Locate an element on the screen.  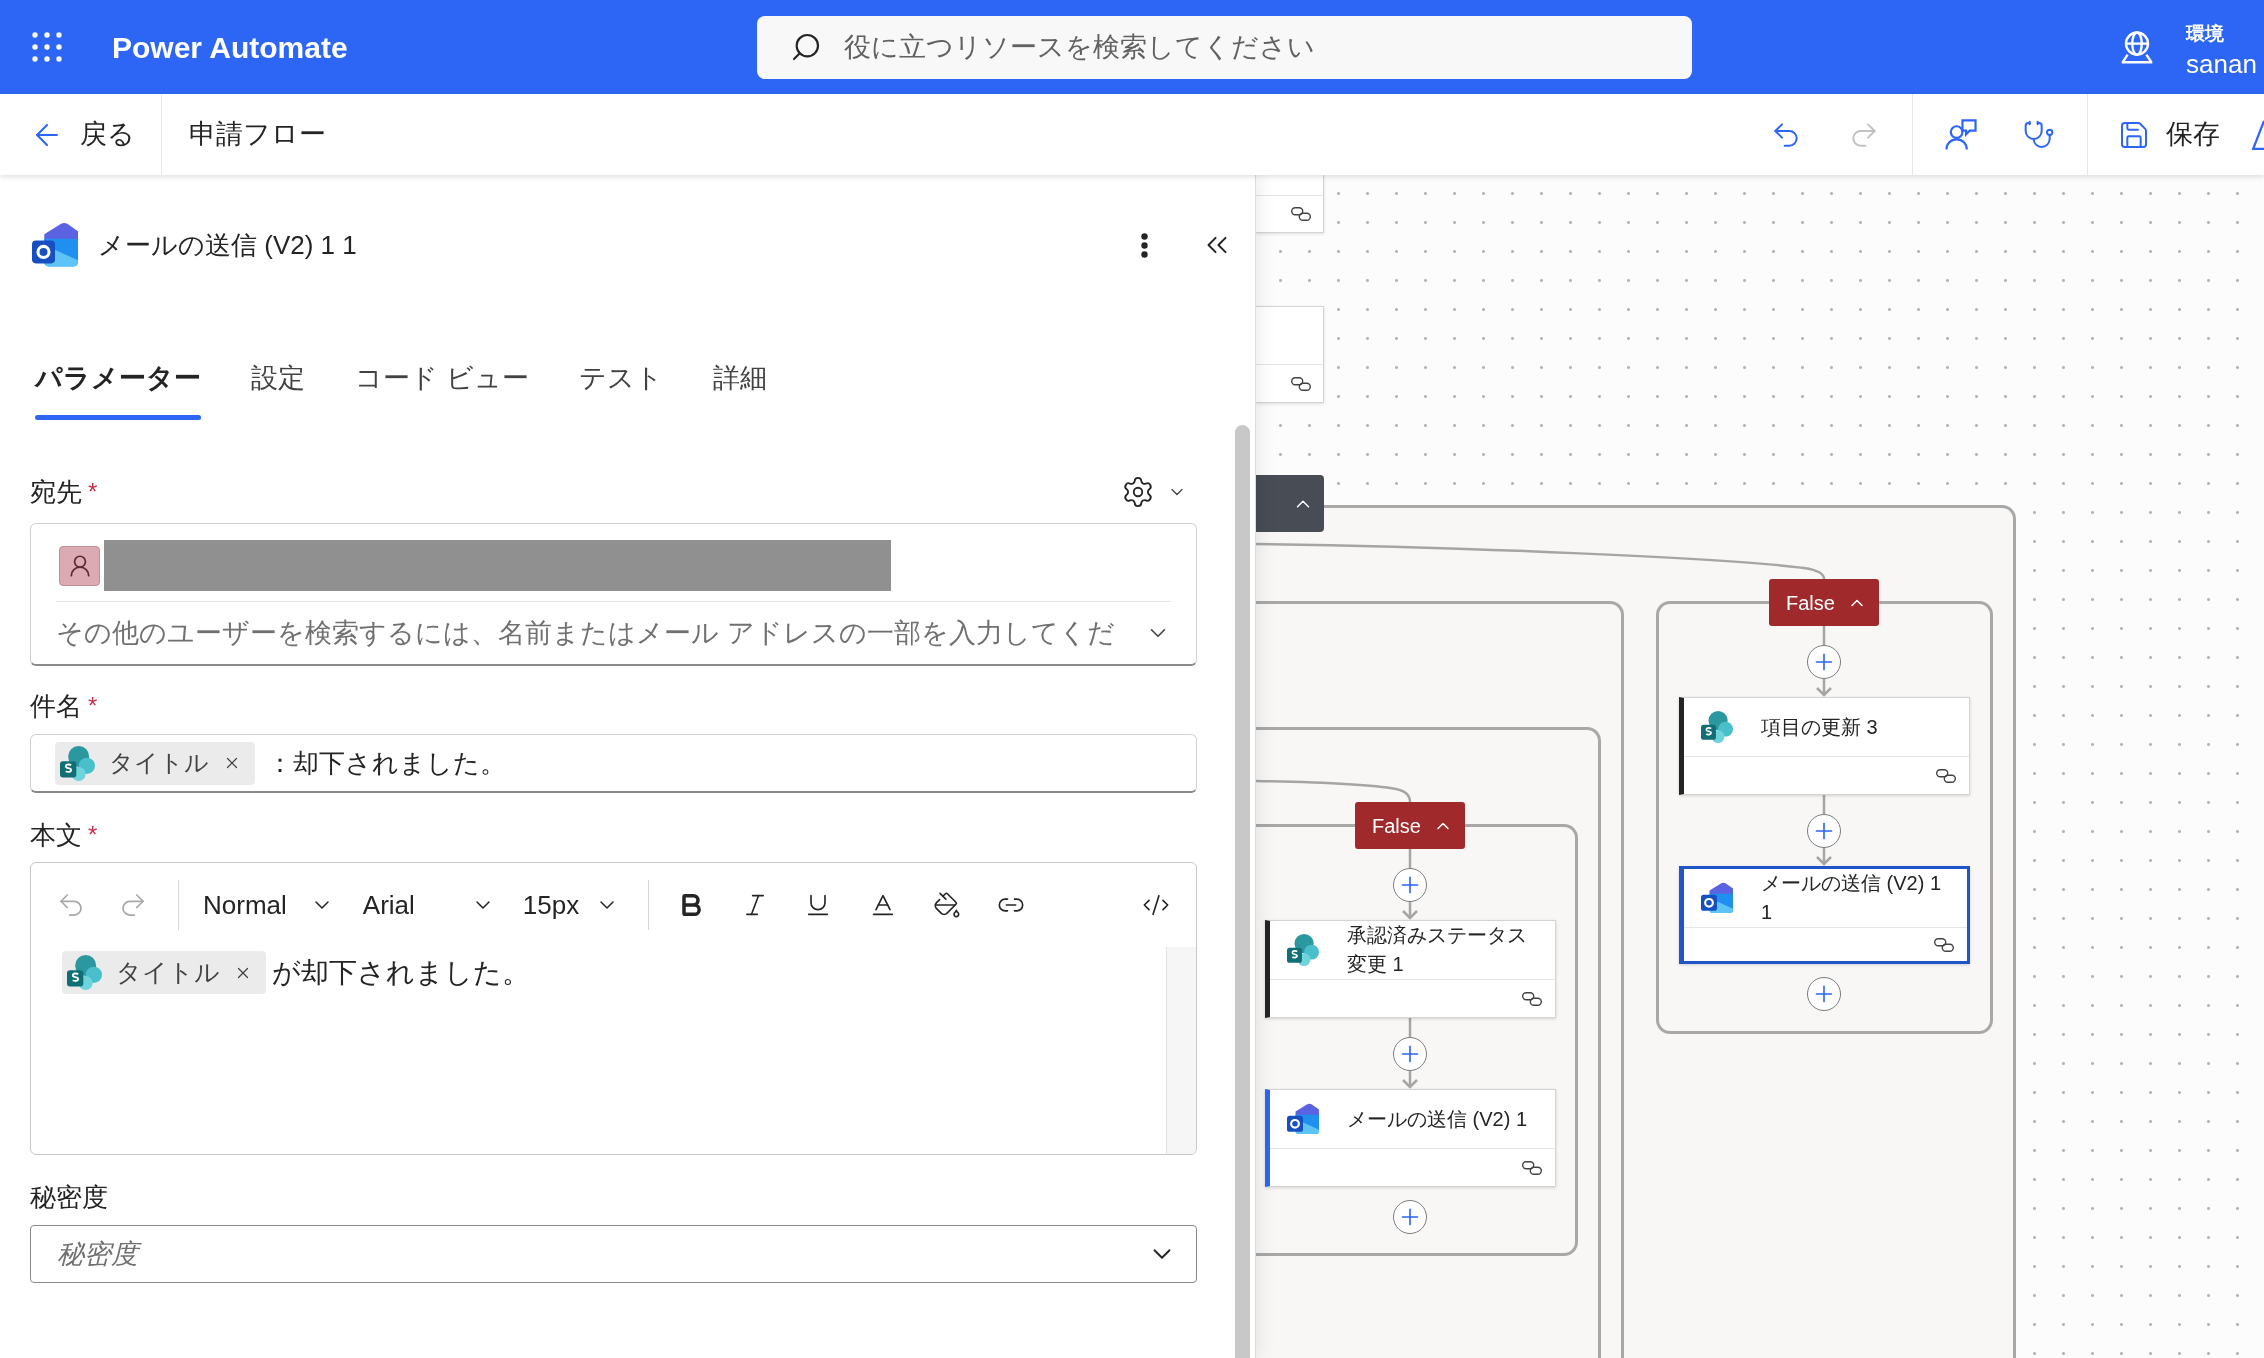
back-button: 戻る is located at coordinates (80, 134).